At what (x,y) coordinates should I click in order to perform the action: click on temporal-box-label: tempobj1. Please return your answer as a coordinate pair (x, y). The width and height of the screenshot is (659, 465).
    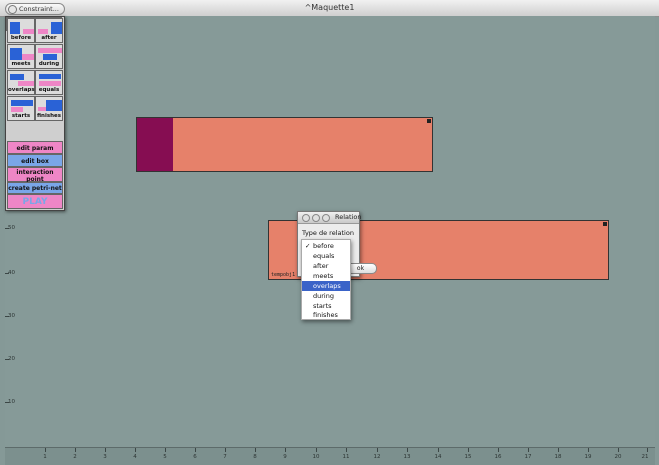
    Looking at the image, I should click on (283, 275).